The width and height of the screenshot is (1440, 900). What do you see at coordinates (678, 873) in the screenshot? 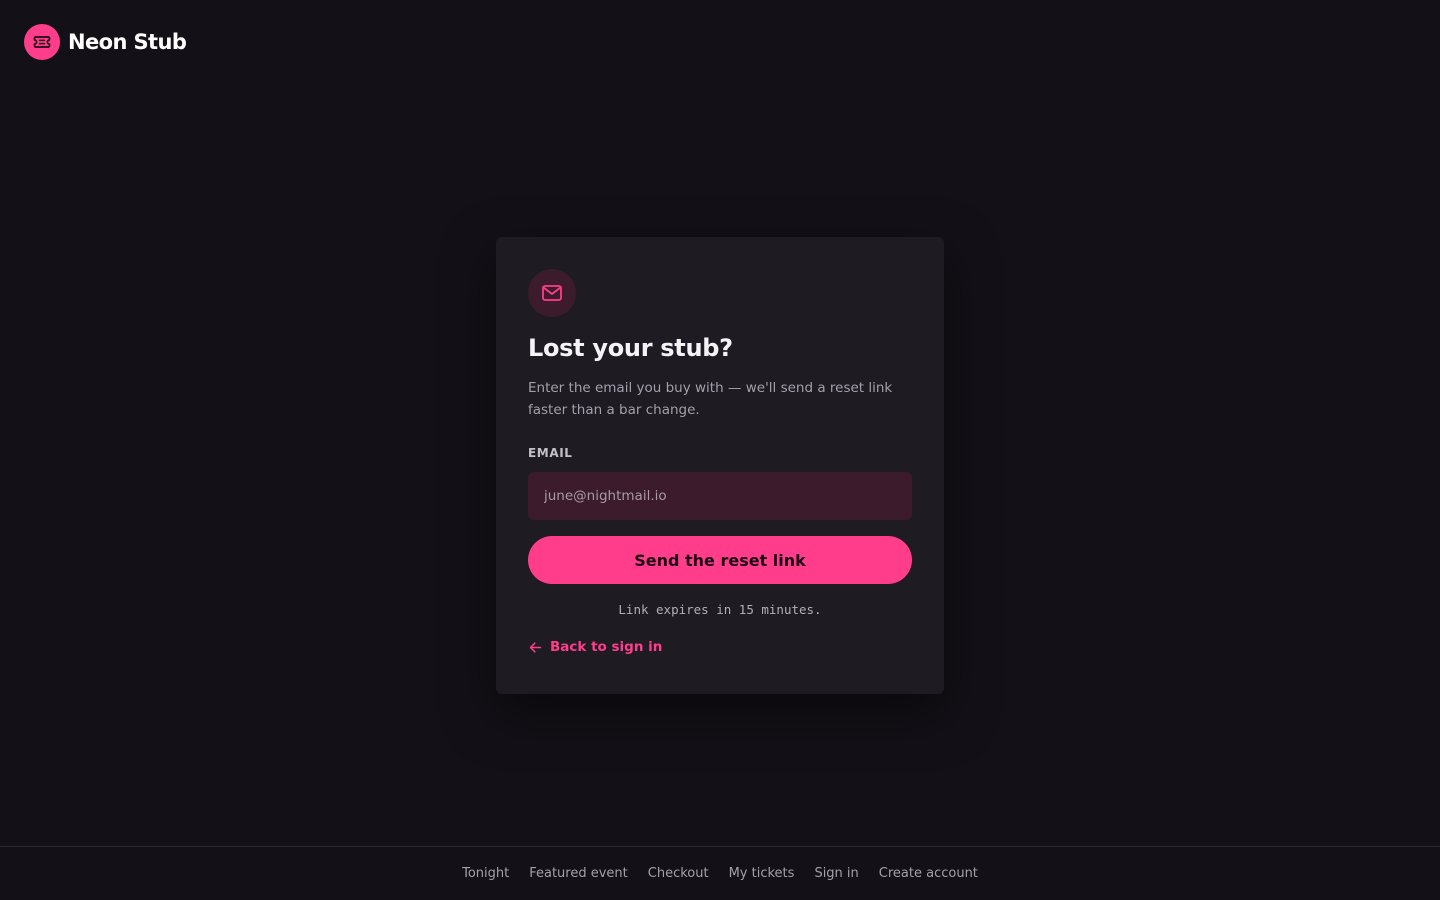
I see `footer-link-checkout: Checkout` at bounding box center [678, 873].